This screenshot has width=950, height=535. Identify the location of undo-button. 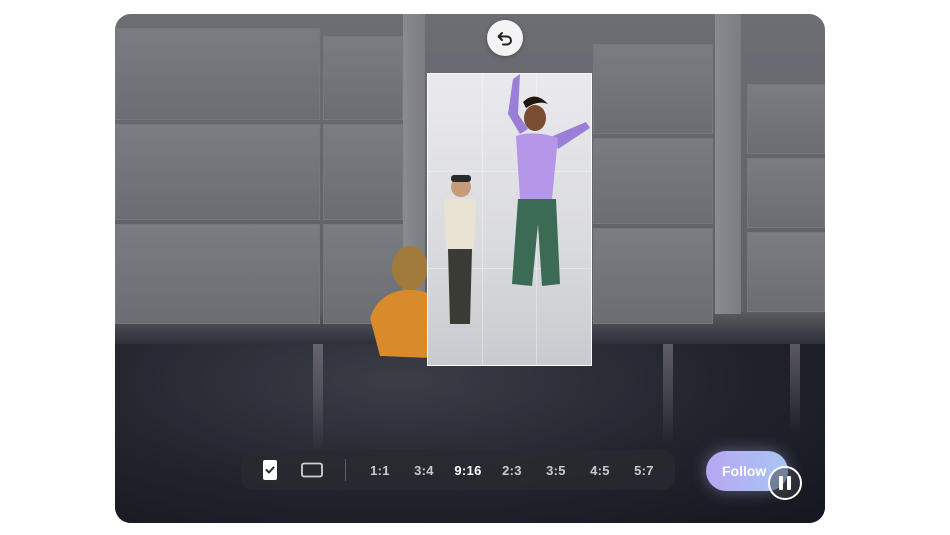
(505, 38).